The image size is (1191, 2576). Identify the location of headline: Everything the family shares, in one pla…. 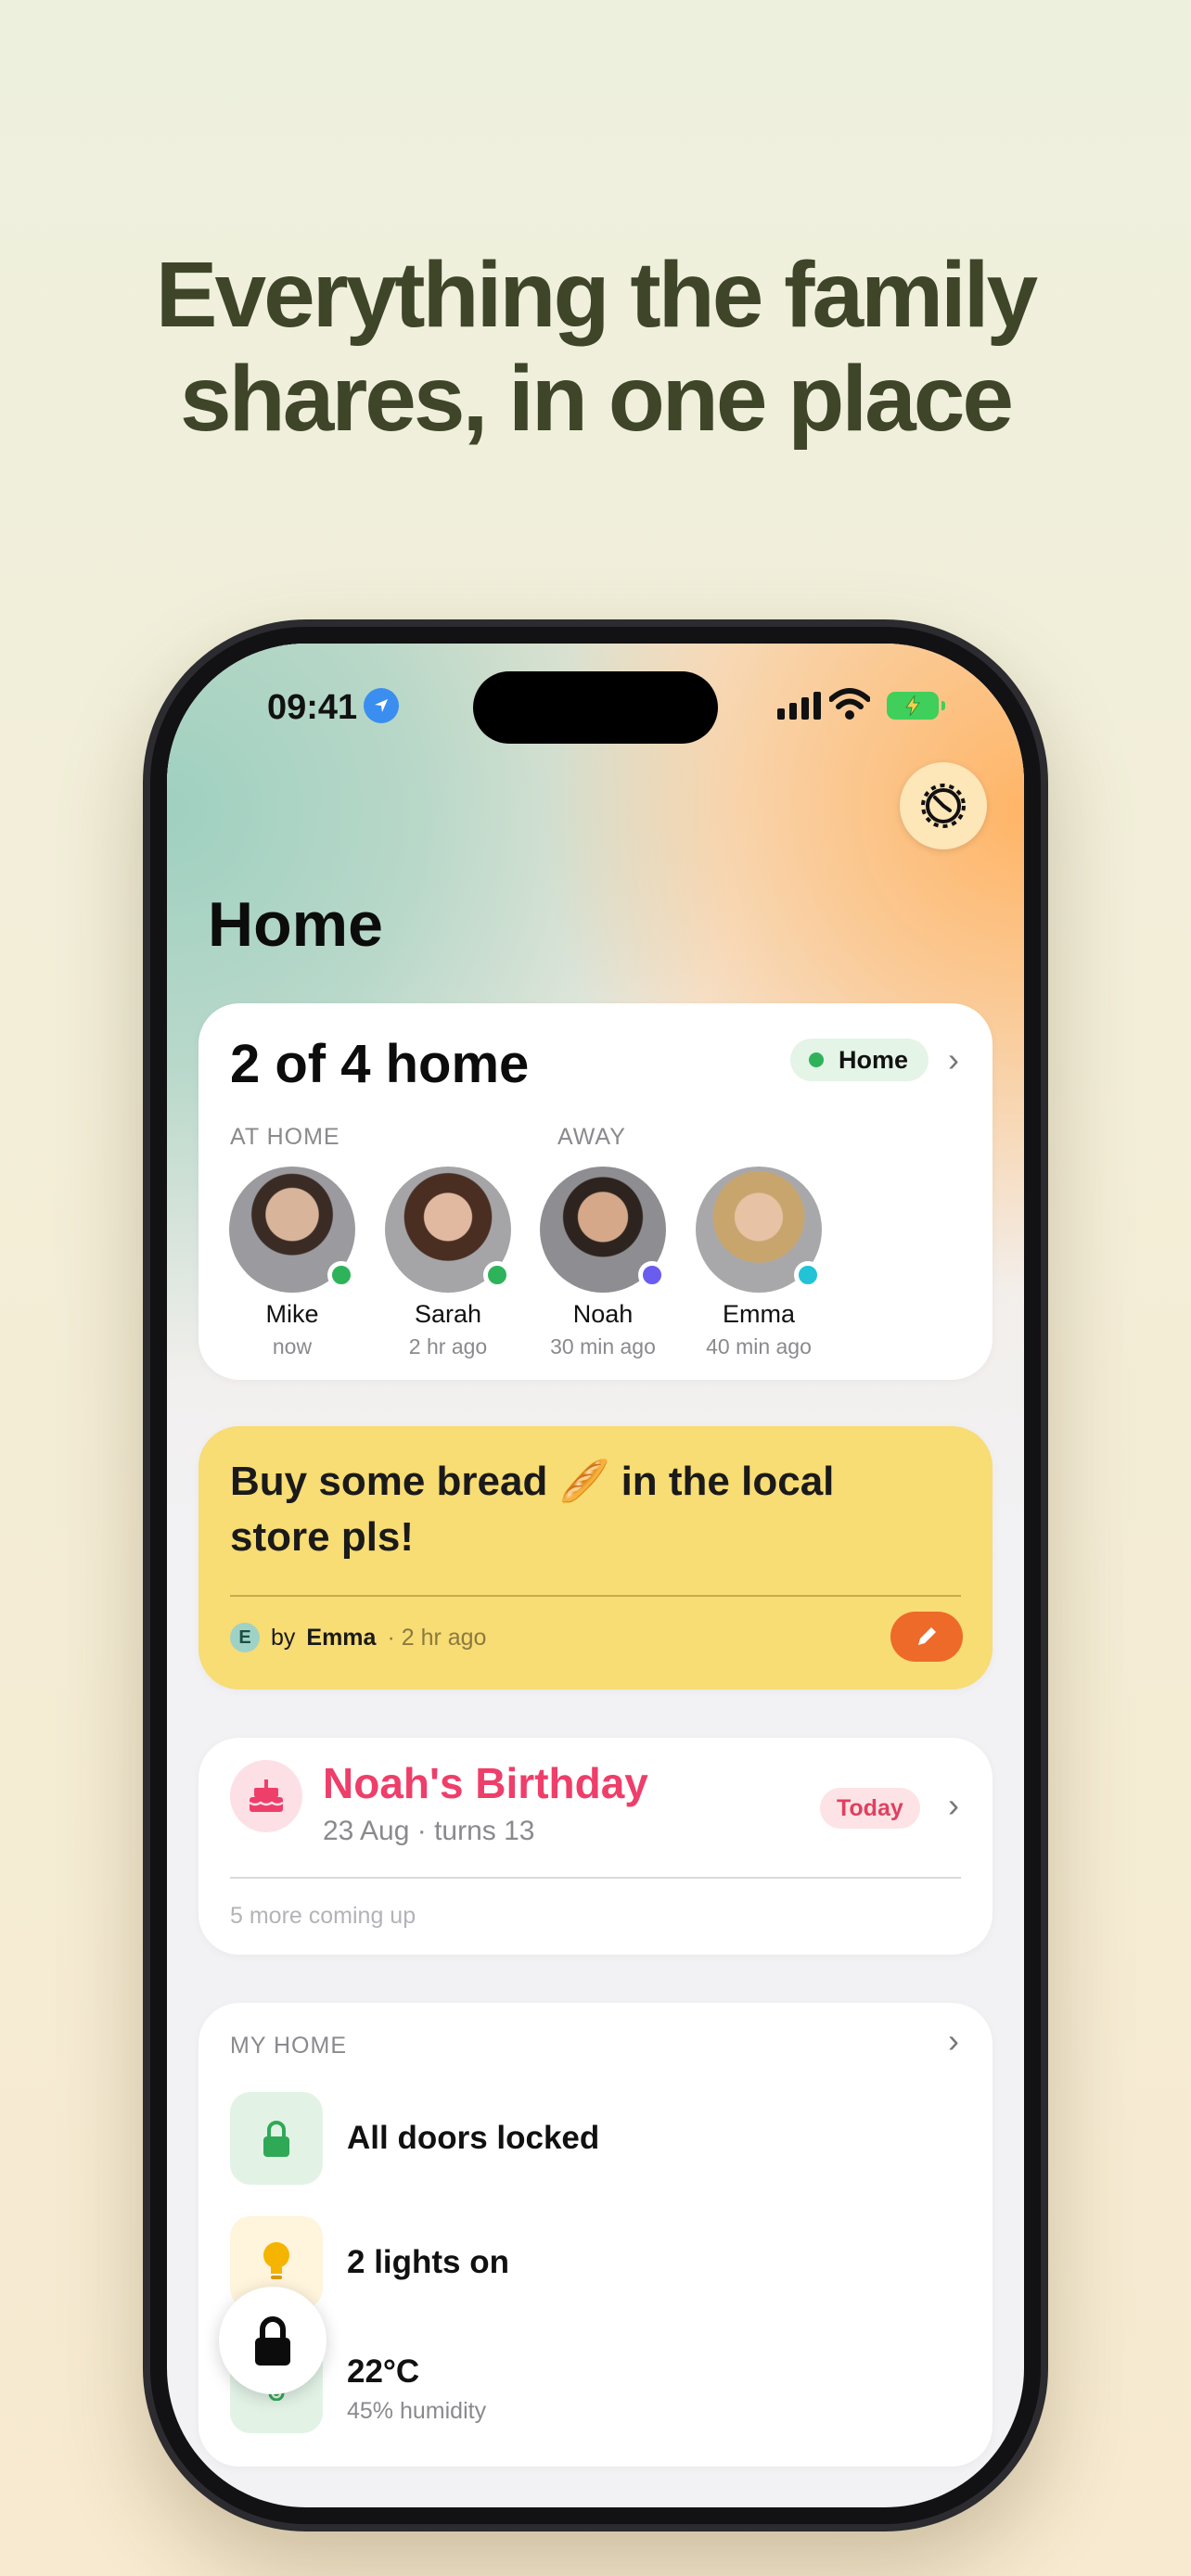
(595, 347).